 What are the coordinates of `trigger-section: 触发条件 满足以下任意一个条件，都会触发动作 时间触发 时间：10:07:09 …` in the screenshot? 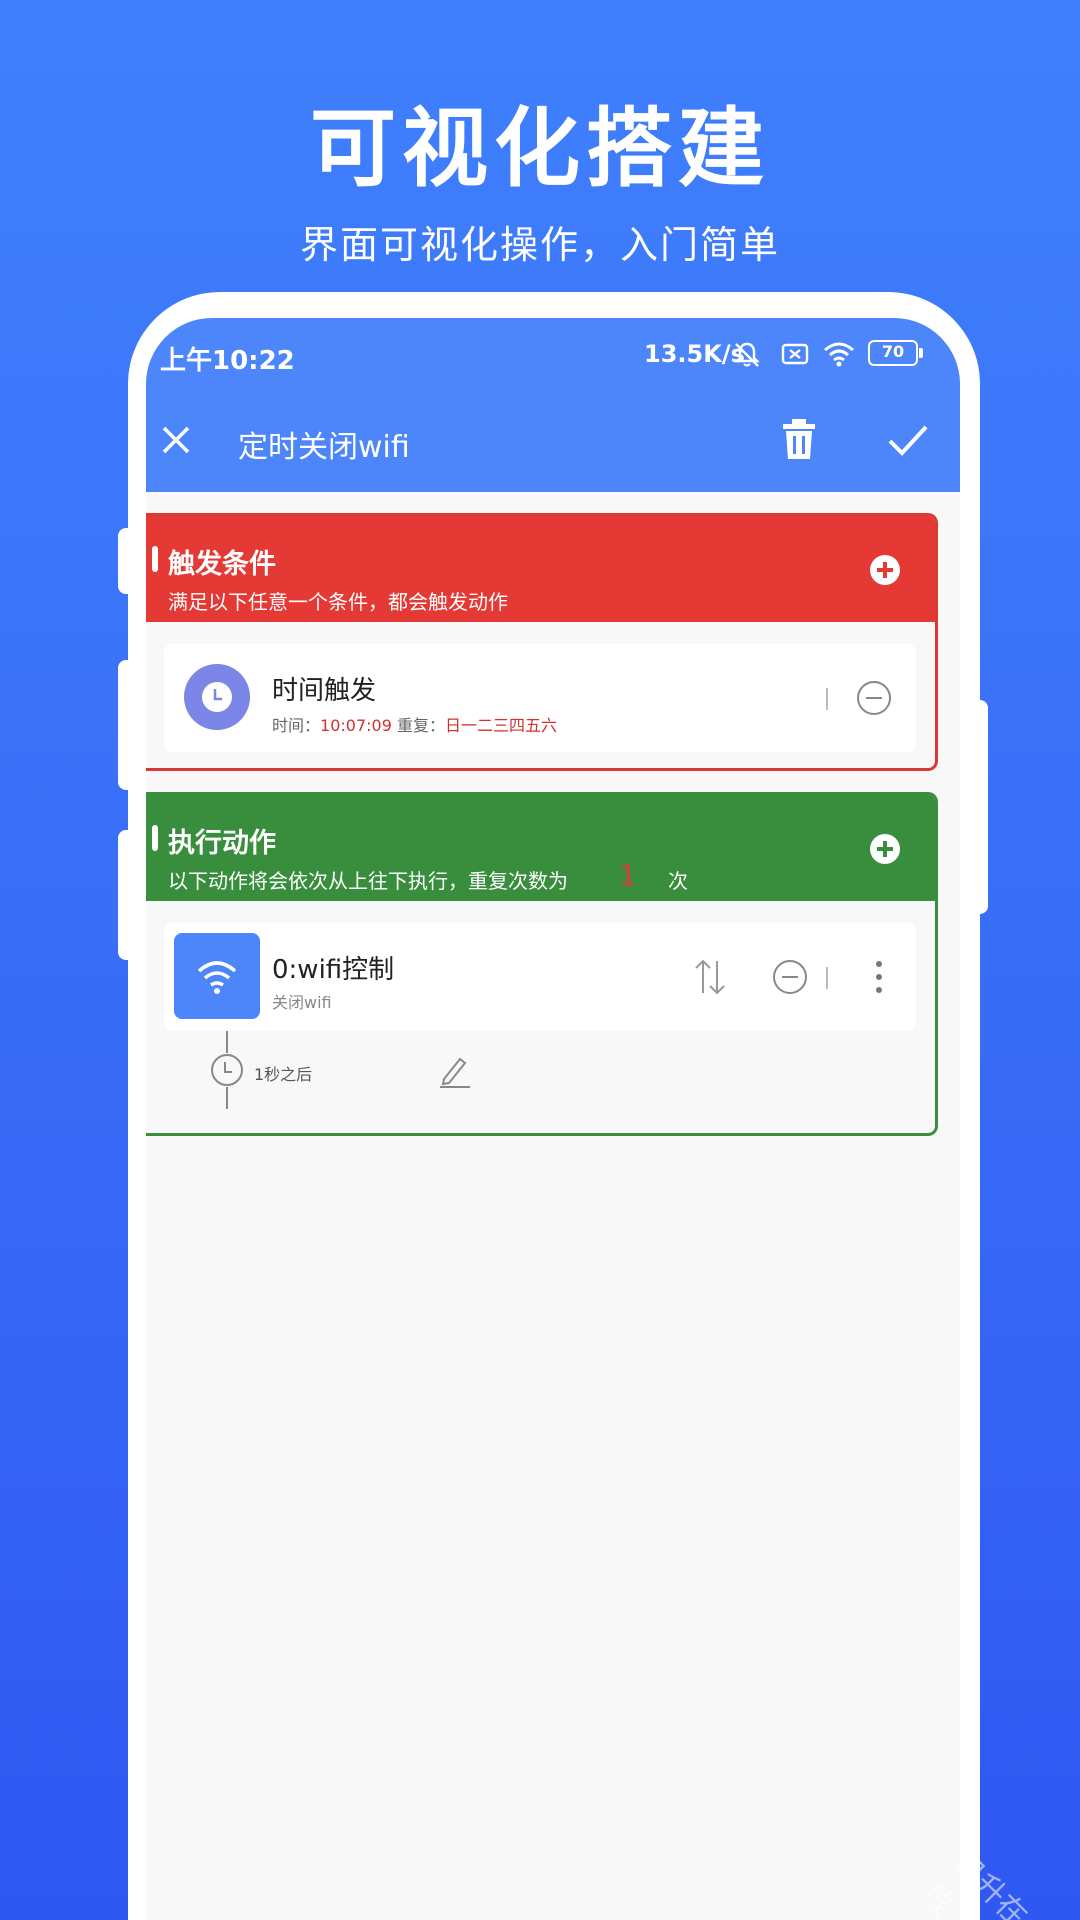 It's located at (542, 642).